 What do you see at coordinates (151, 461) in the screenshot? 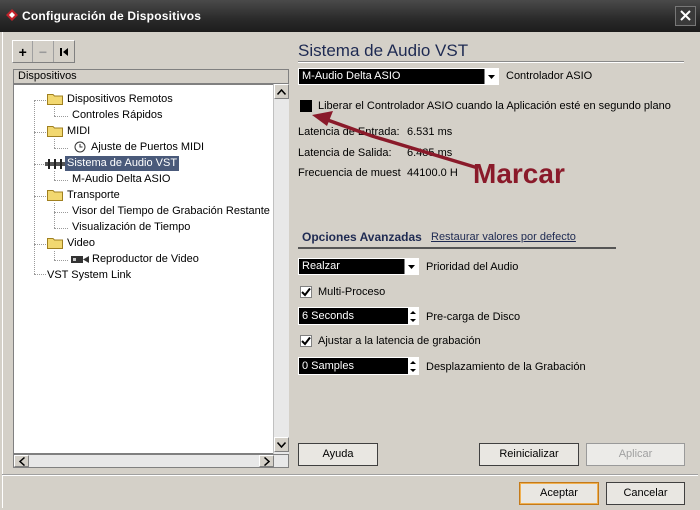
I see `tree-horizontal-scrollbar` at bounding box center [151, 461].